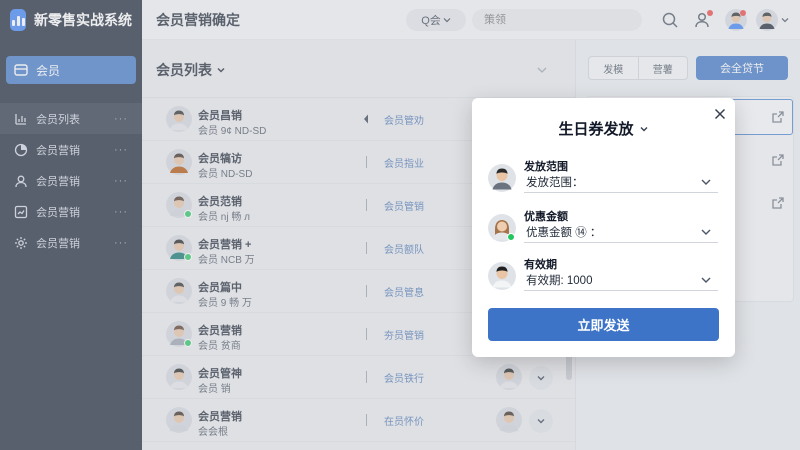 This screenshot has width=800, height=450. I want to click on field-value: 发放范围：, so click(555, 183).